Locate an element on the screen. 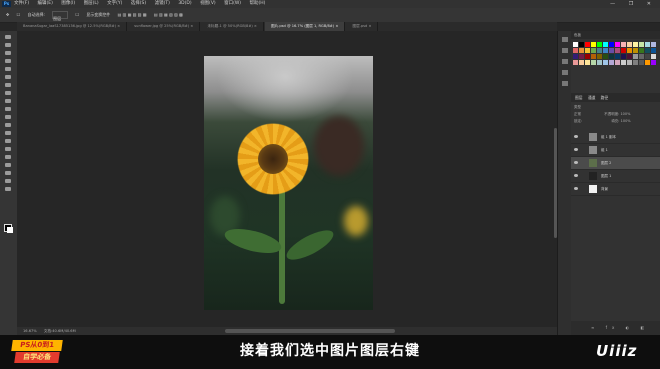 The width and height of the screenshot is (660, 369). blur-tool-icon is located at coordinates (8, 133).